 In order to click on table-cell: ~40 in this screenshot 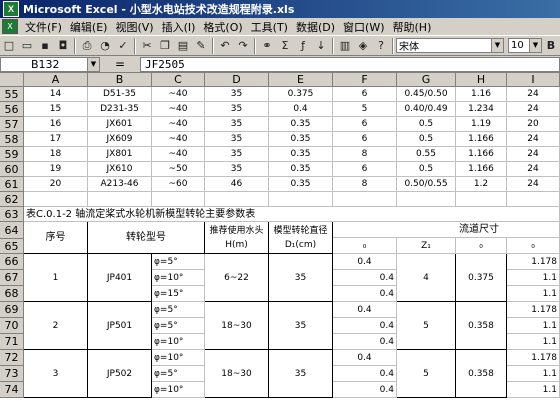, I will do `click(178, 109)`.